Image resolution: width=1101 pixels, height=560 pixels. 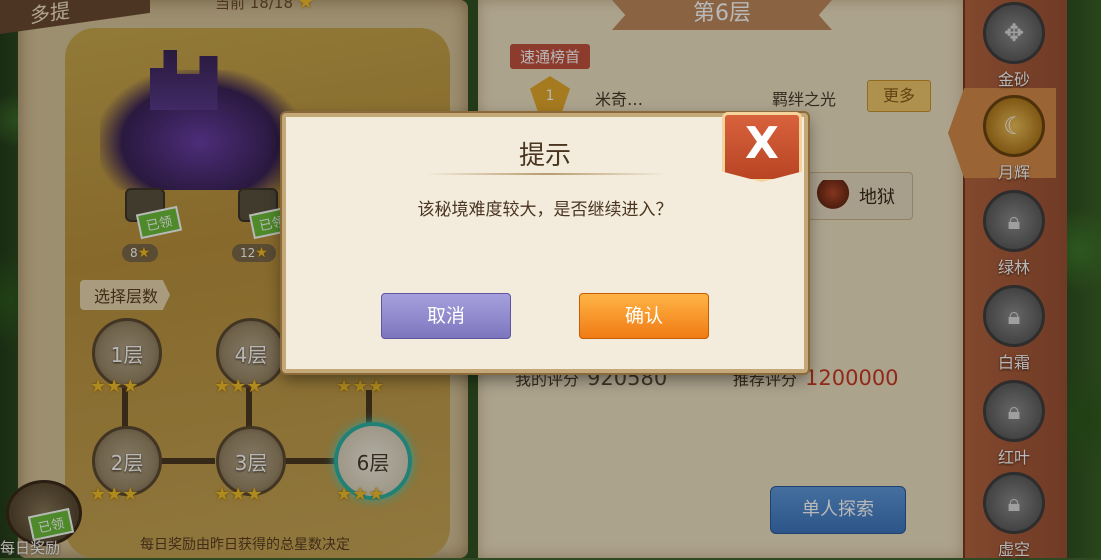 What do you see at coordinates (446, 316) in the screenshot?
I see `cancel-button: 取消` at bounding box center [446, 316].